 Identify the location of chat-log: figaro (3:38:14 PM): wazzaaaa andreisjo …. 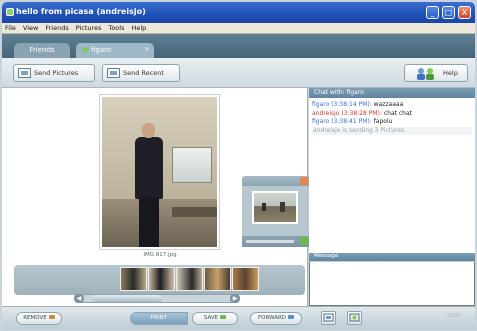
(392, 118).